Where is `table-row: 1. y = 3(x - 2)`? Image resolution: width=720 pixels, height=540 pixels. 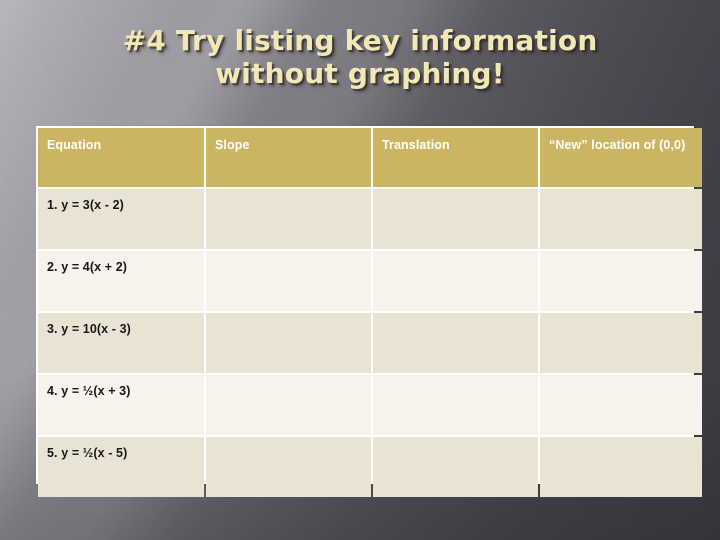
table-row: 1. y = 3(x - 2) is located at coordinates (370, 219).